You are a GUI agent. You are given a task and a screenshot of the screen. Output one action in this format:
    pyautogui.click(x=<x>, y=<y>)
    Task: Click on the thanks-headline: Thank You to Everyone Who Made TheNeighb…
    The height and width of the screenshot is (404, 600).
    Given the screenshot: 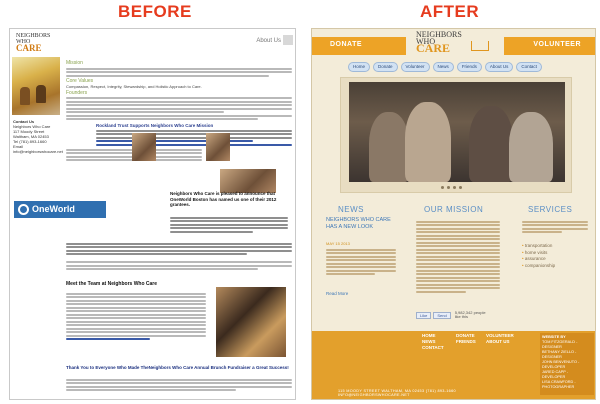 What is the action you would take?
    pyautogui.click(x=179, y=367)
    